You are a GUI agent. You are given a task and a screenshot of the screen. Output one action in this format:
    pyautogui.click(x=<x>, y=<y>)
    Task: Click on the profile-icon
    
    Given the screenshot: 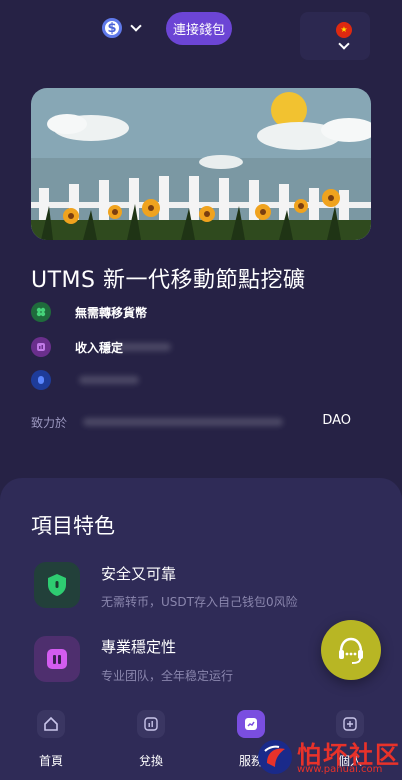 What is the action you would take?
    pyautogui.click(x=350, y=724)
    